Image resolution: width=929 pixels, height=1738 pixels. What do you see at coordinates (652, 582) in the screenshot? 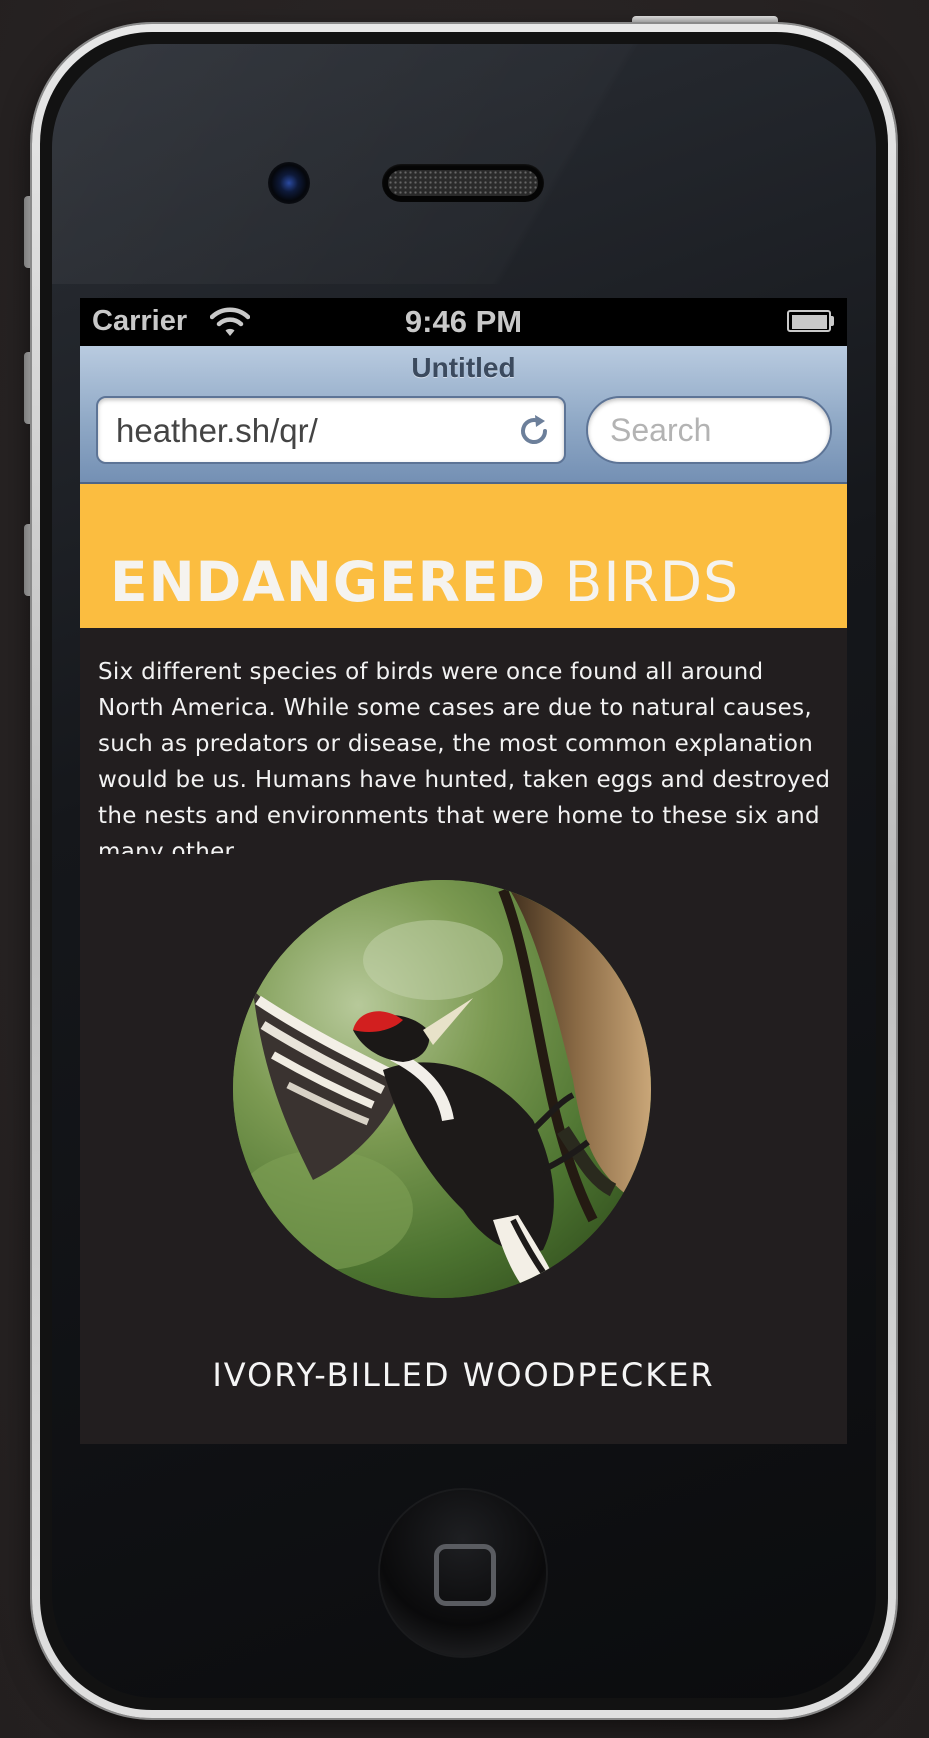
I see `hero-title-light: BIRDS` at bounding box center [652, 582].